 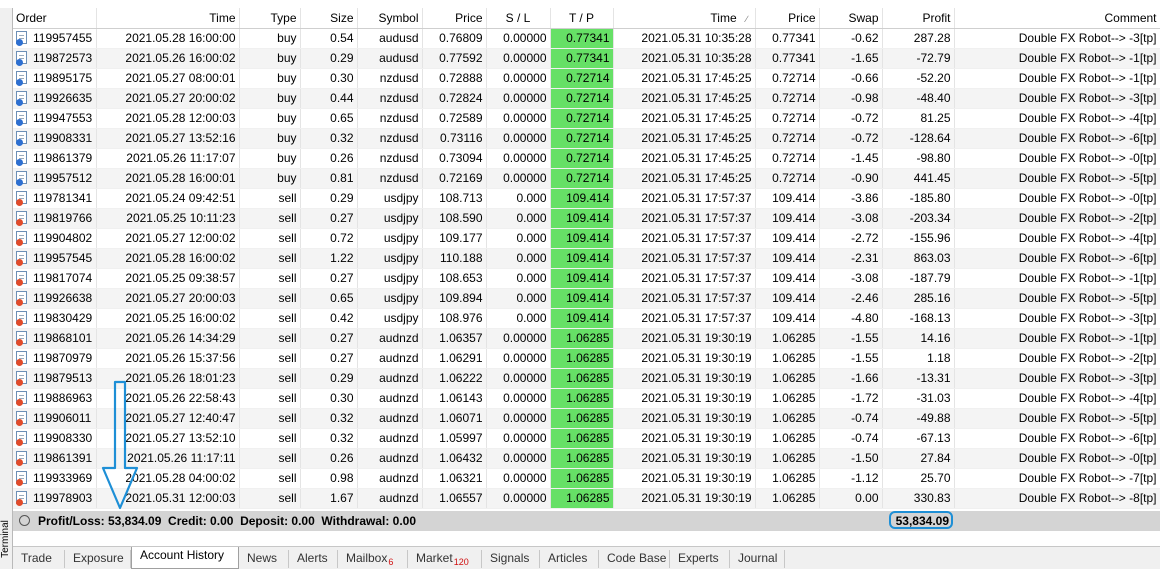 I want to click on order-cell: 119879513, so click(x=55, y=378).